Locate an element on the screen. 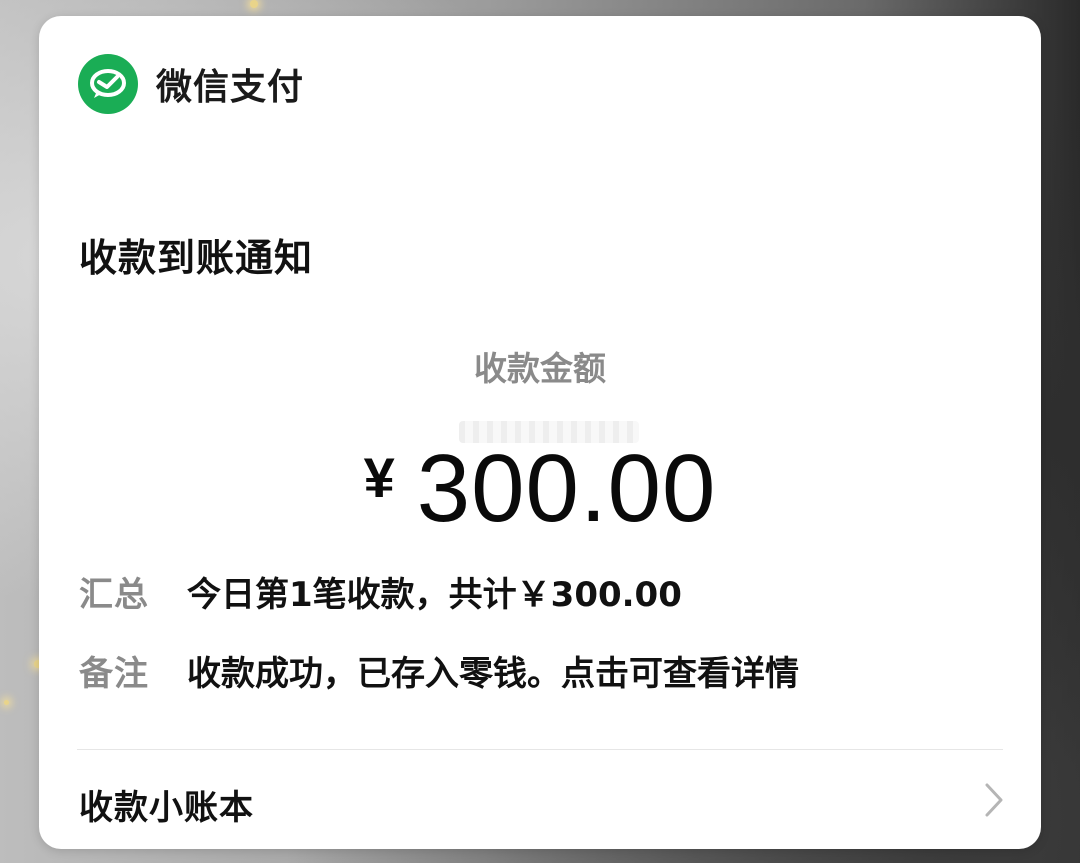 Image resolution: width=1080 pixels, height=863 pixels. ledger-label: 收款小账本 is located at coordinates (166, 808).